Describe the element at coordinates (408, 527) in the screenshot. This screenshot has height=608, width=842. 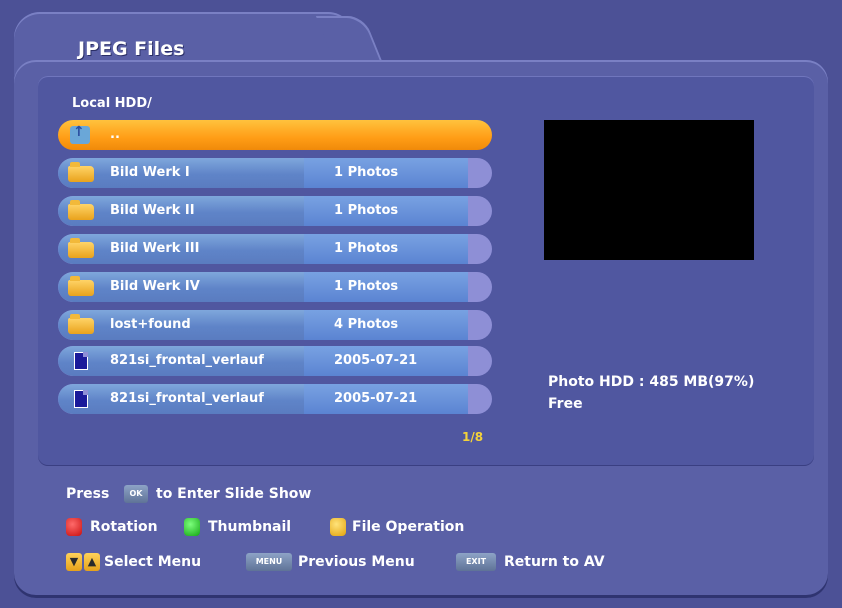
I see `help-file-operation-label: File Operation` at that location.